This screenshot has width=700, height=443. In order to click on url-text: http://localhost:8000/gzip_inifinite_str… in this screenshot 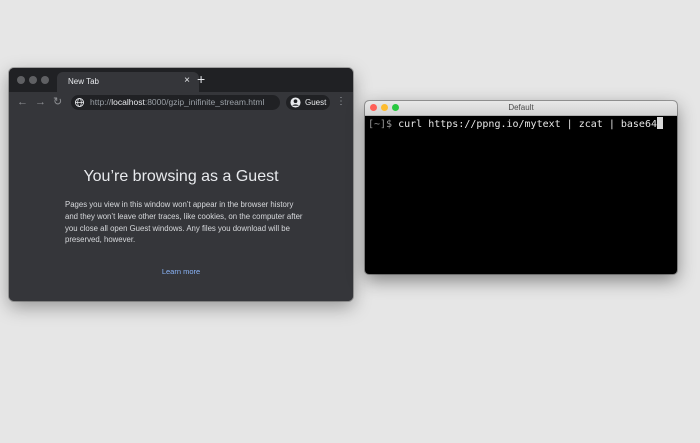, I will do `click(177, 102)`.